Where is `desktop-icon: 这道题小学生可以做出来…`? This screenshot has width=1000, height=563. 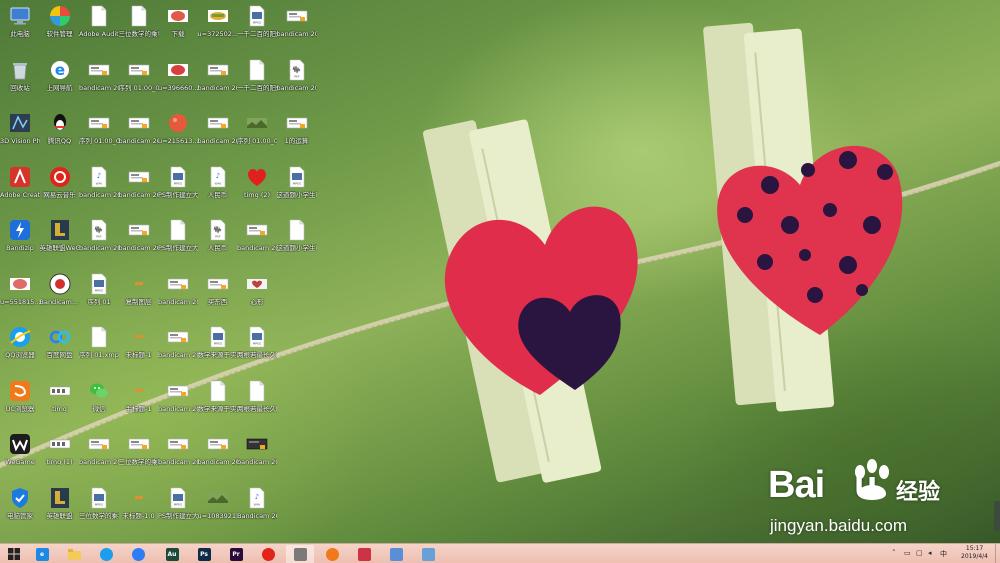
desktop-icon: 这道题小学生可以做出来… is located at coordinates (297, 235).